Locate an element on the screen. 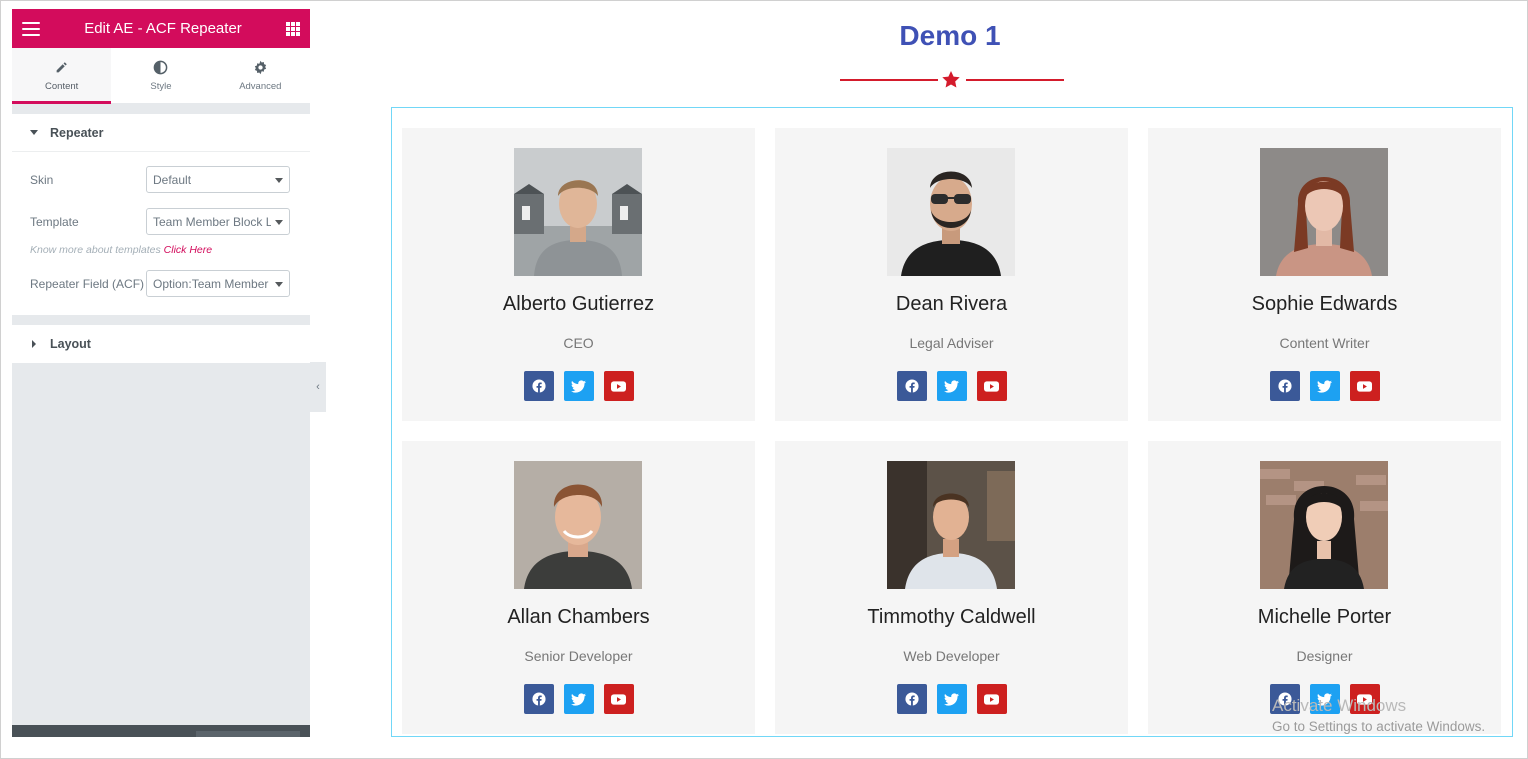 The width and height of the screenshot is (1528, 759). collapse-panel-handle: ‹ is located at coordinates (318, 387).